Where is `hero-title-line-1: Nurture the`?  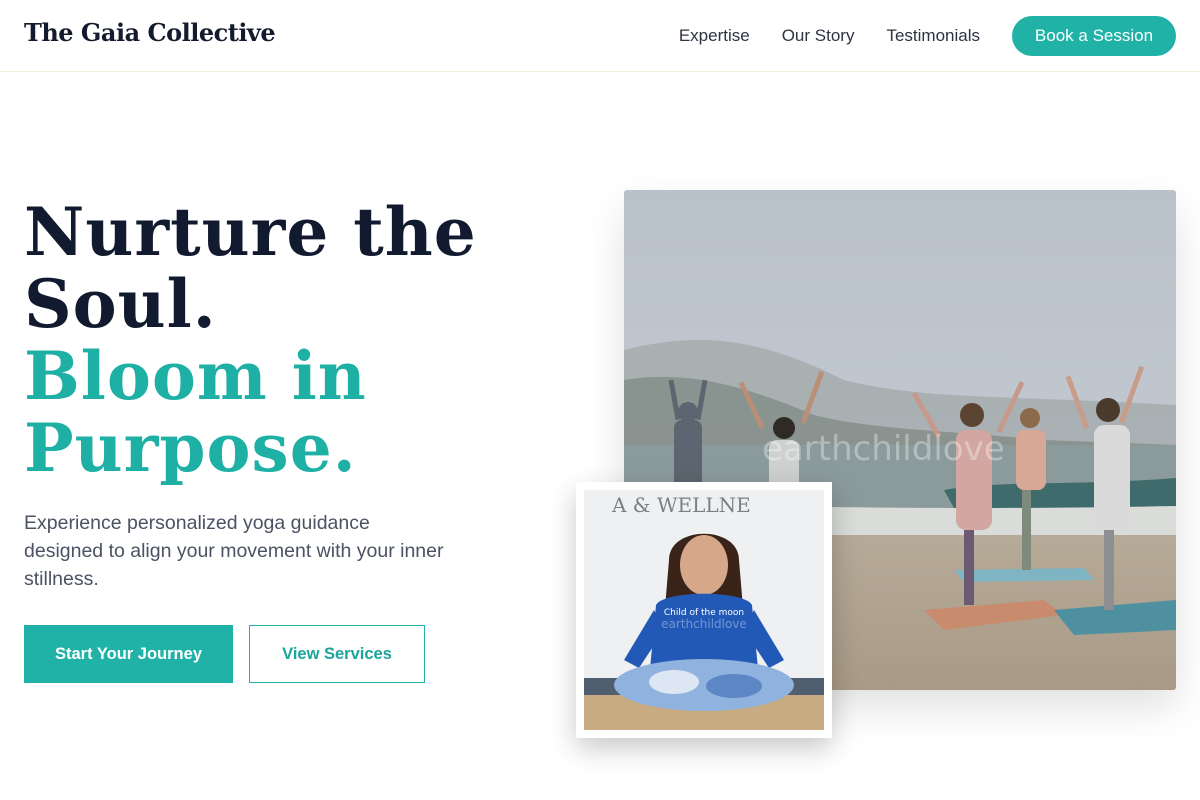 hero-title-line-1: Nurture the is located at coordinates (250, 232).